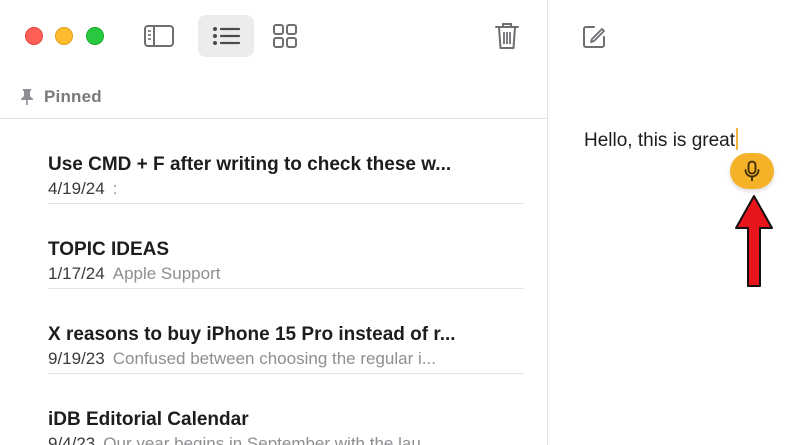 The width and height of the screenshot is (800, 445). Describe the element at coordinates (76, 358) in the screenshot. I see `note-date: 9/19/23` at that location.